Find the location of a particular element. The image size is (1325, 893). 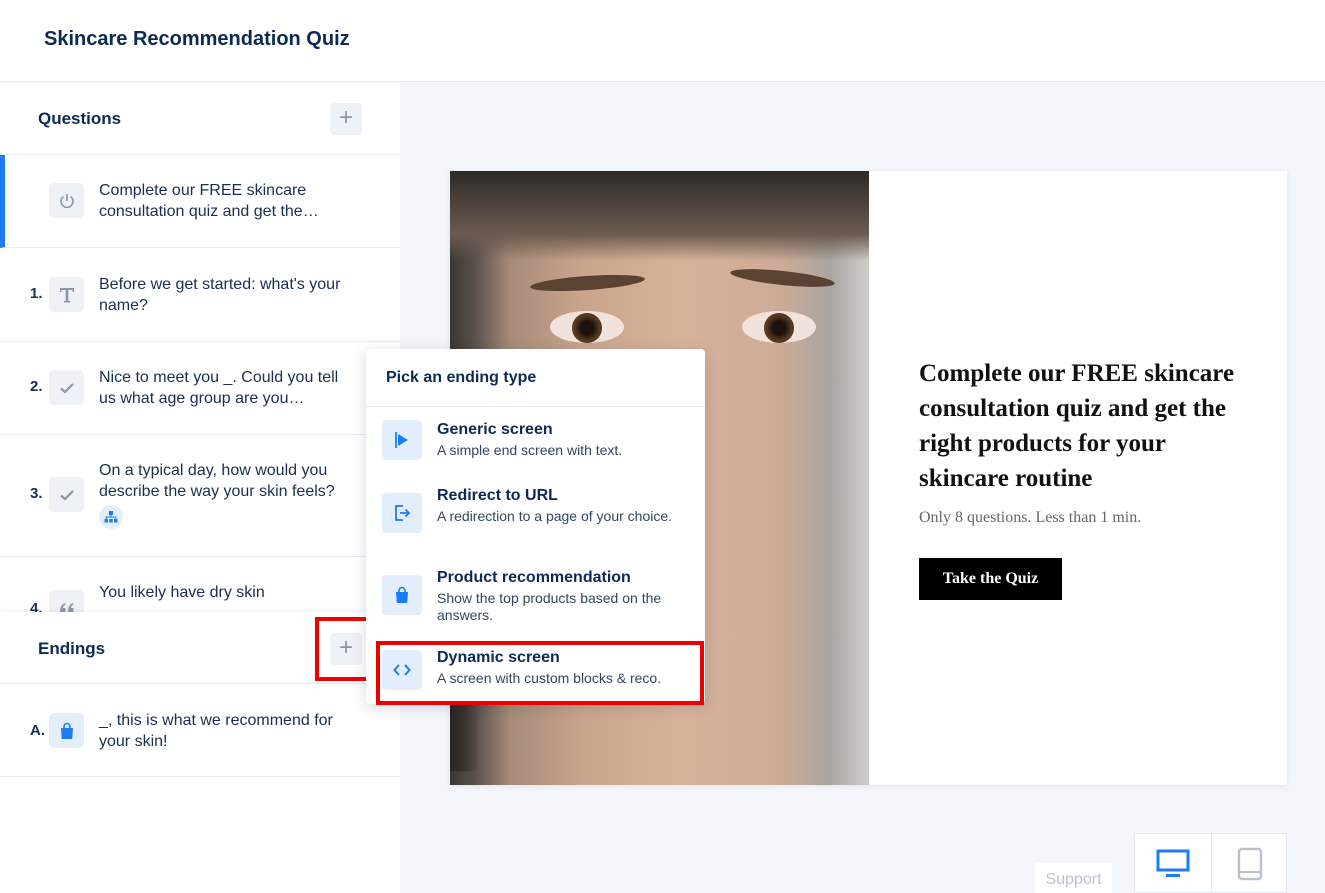

option-description: A simple end screen with text. is located at coordinates (530, 450).